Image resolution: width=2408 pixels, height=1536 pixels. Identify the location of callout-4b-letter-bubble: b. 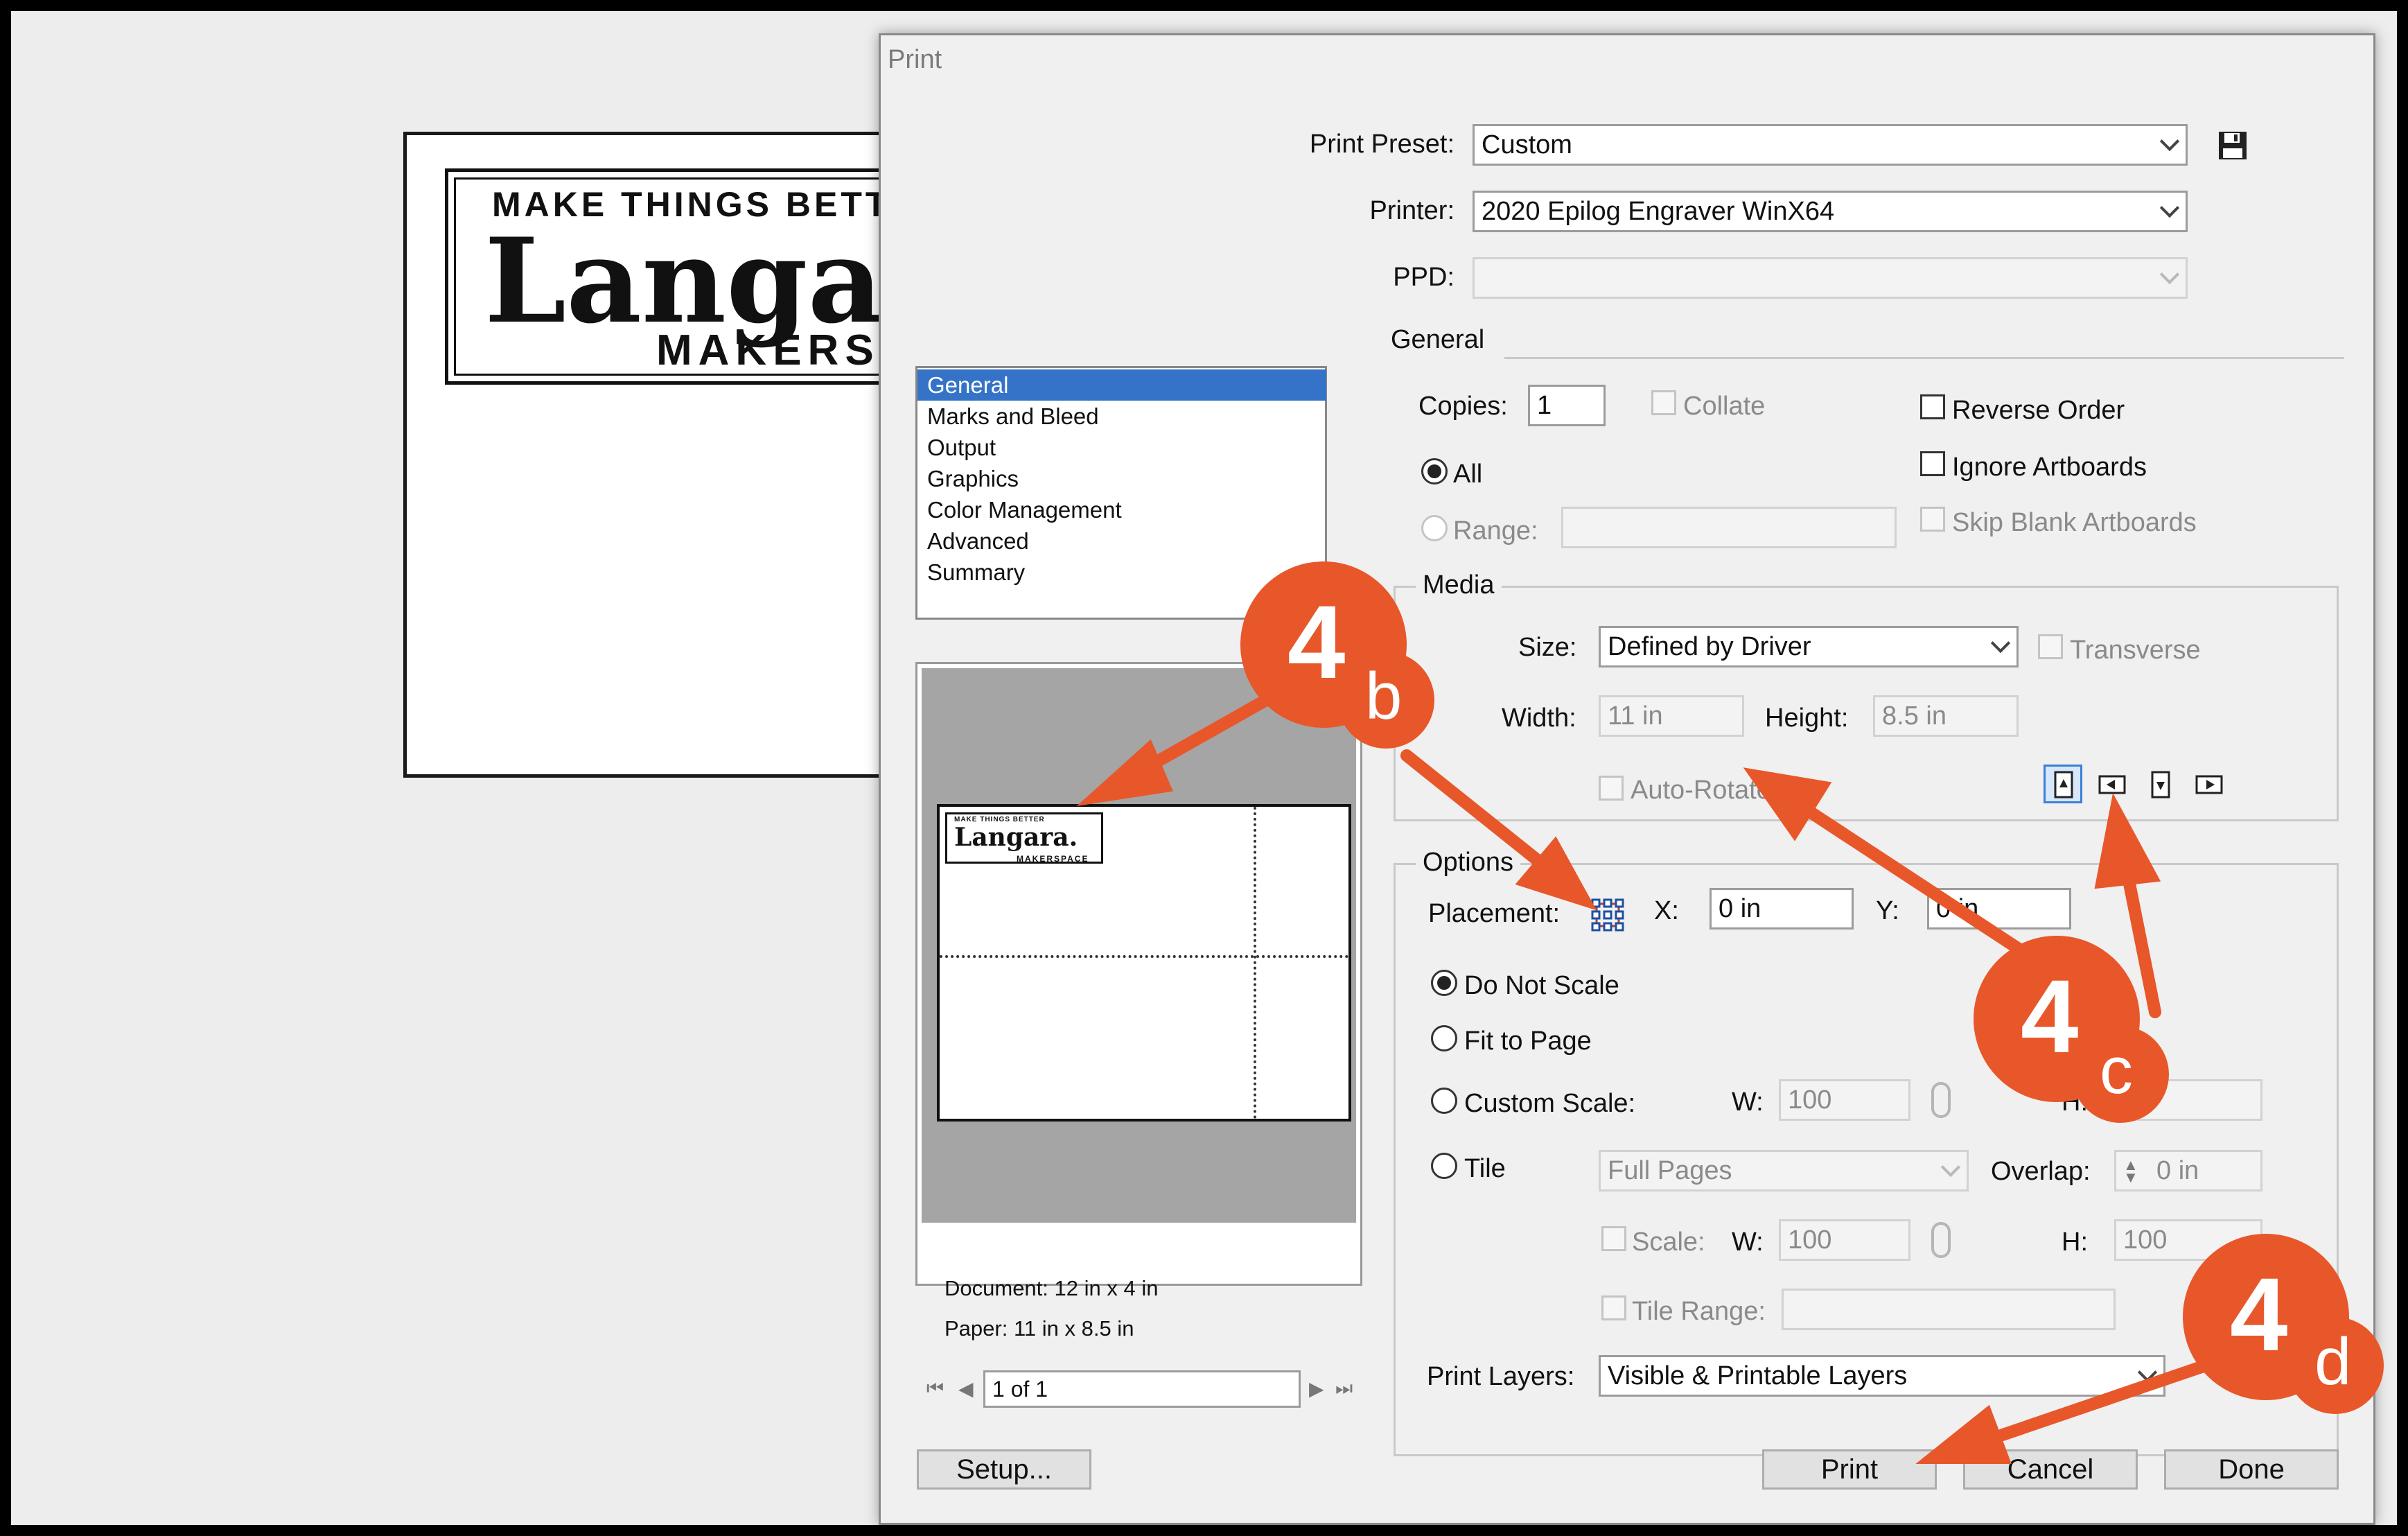
(1385, 700).